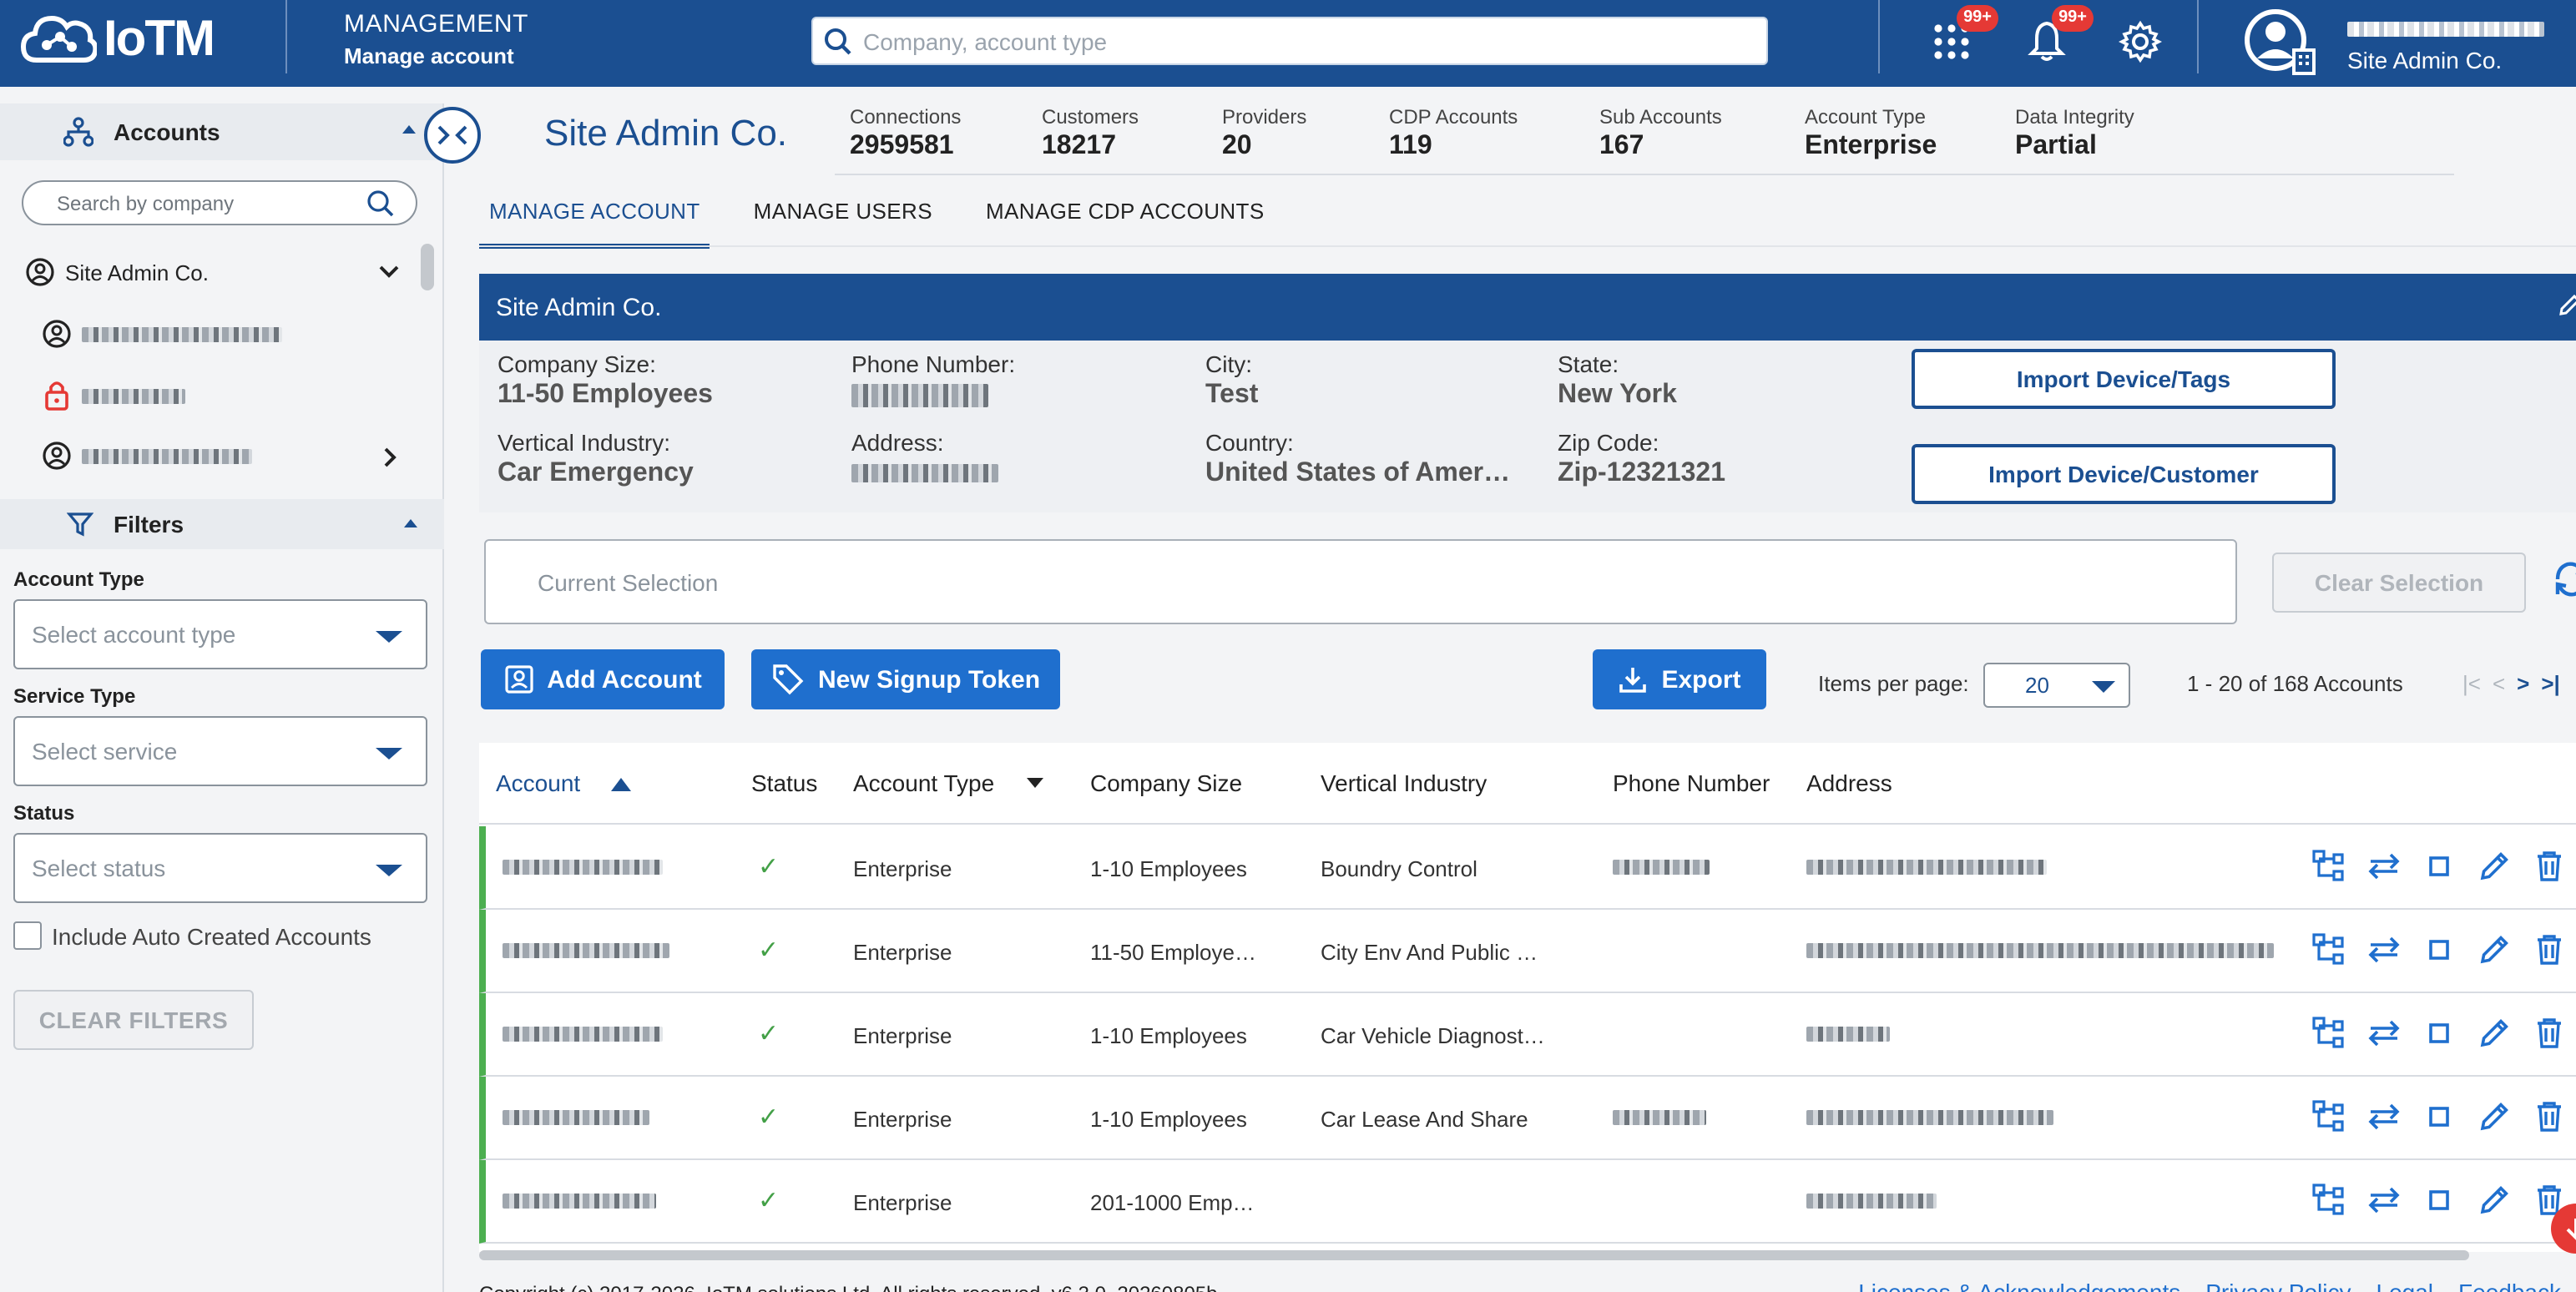  I want to click on apps-button: 99+, so click(1963, 35).